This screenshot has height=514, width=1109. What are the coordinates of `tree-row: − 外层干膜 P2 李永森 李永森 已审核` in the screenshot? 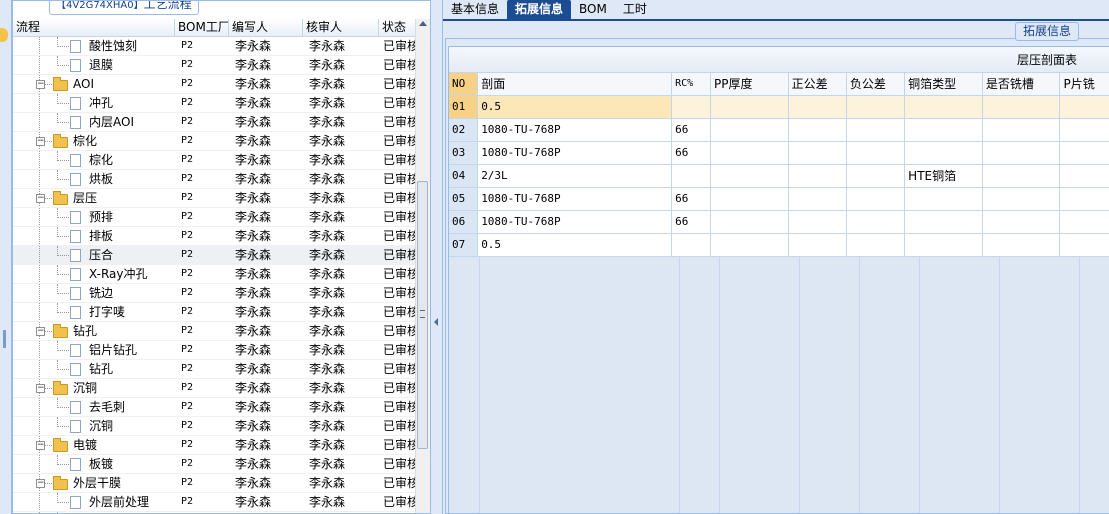 It's located at (215, 483).